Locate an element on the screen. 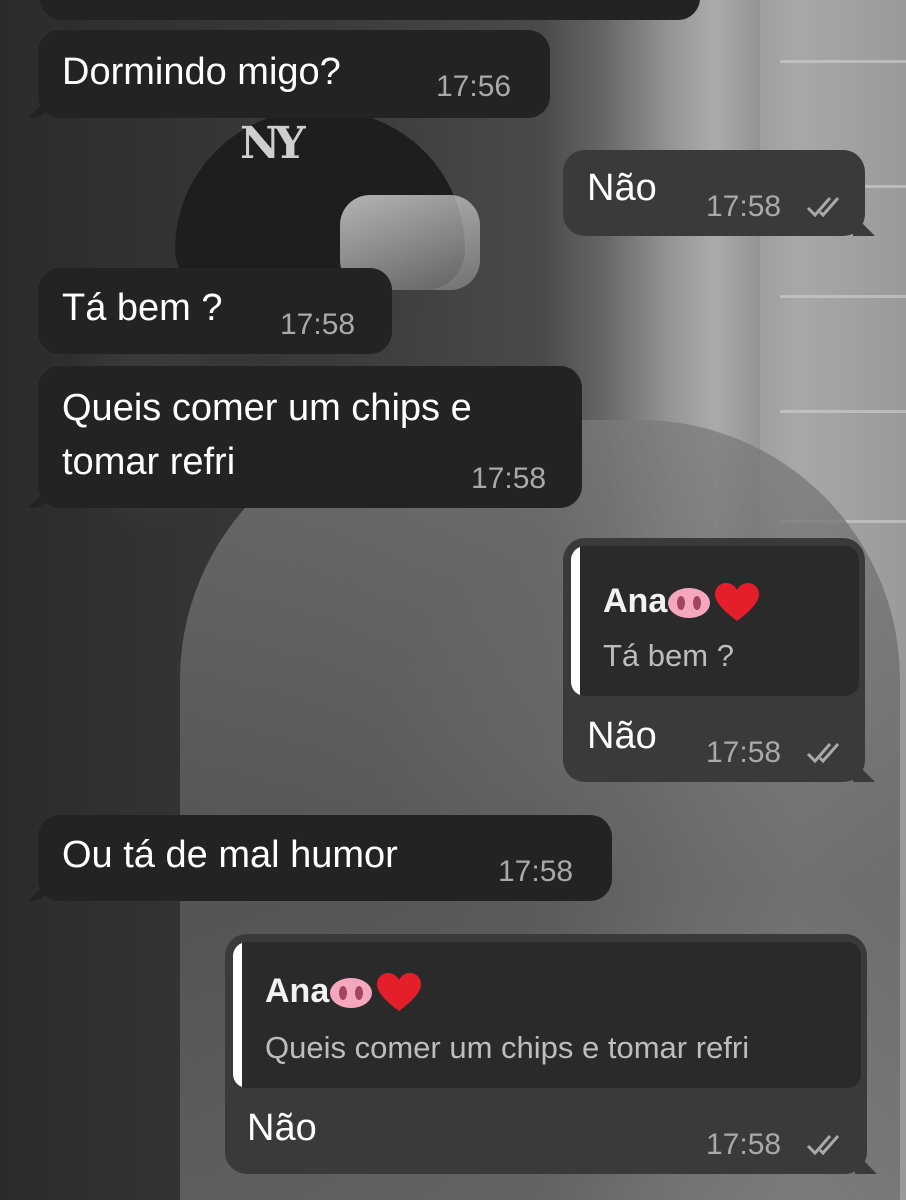 The width and height of the screenshot is (906, 1200). message-text: Ou tá de mal humor is located at coordinates (230, 855).